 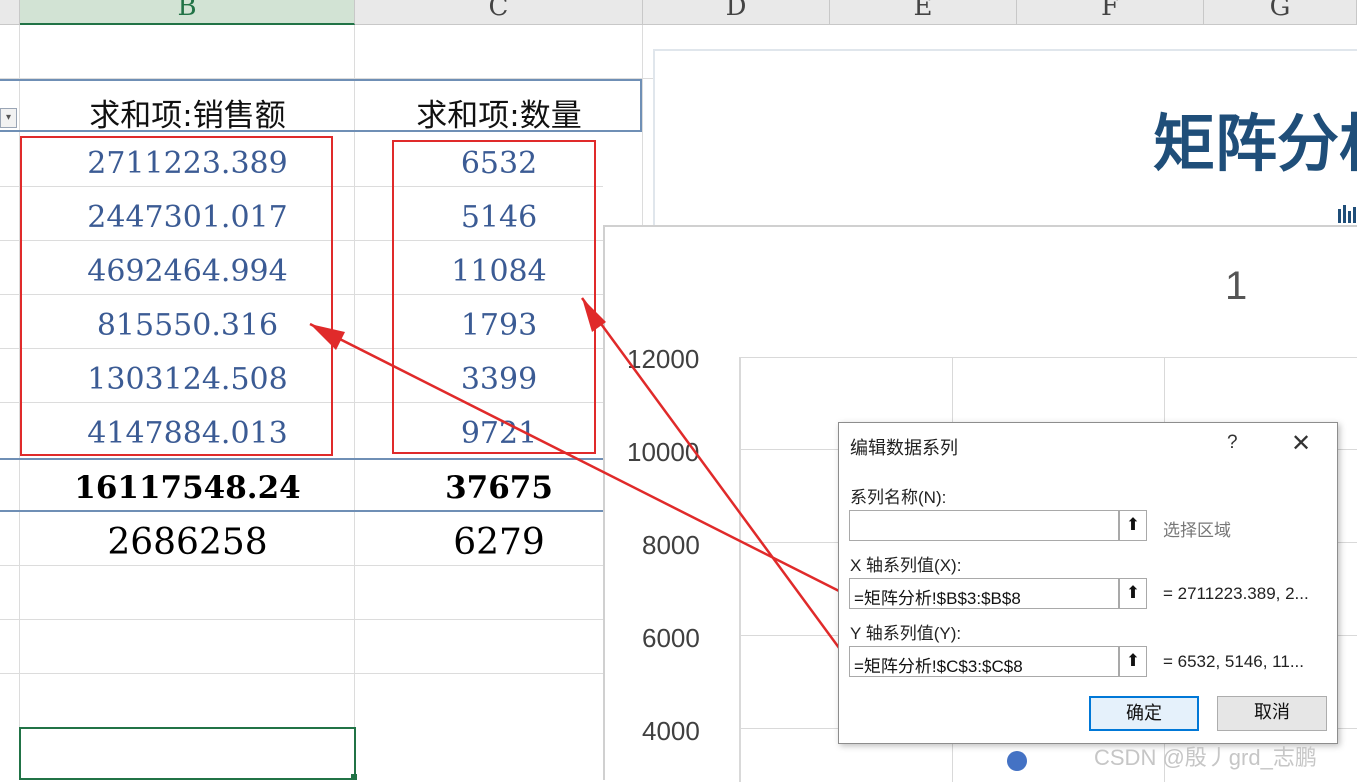 I want to click on watermark: CSDN @殷丿grd_志鹏, so click(x=1205, y=757).